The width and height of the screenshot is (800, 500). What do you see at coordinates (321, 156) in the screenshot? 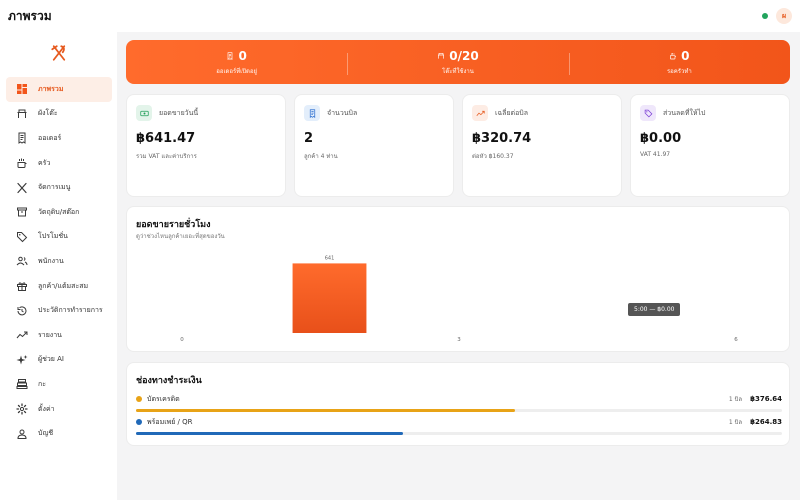
I see `stat-sub: ลูกค้า 4 ท่าน` at bounding box center [321, 156].